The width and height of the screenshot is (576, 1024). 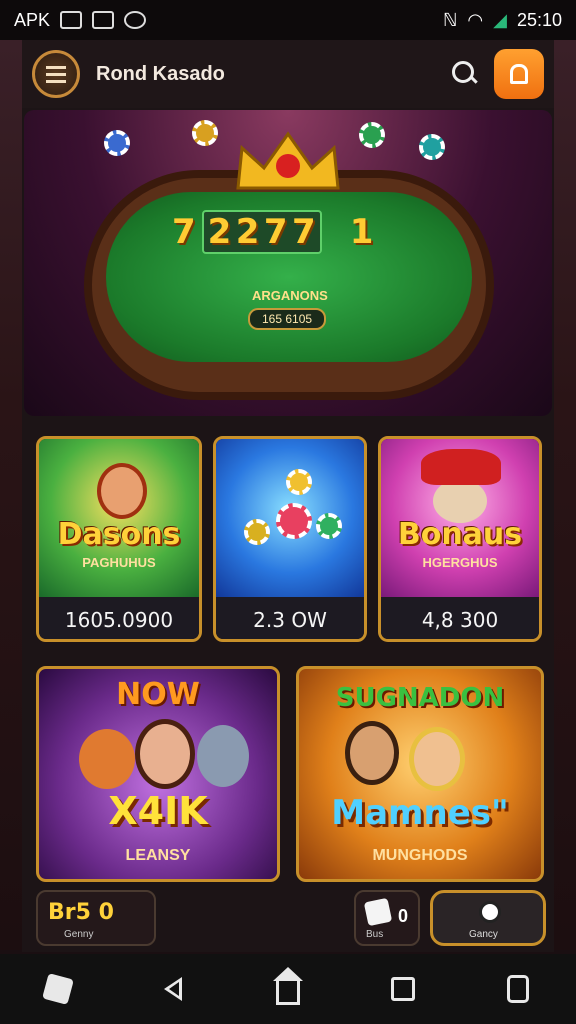 I want to click on puzzle-icon, so click(x=57, y=989).